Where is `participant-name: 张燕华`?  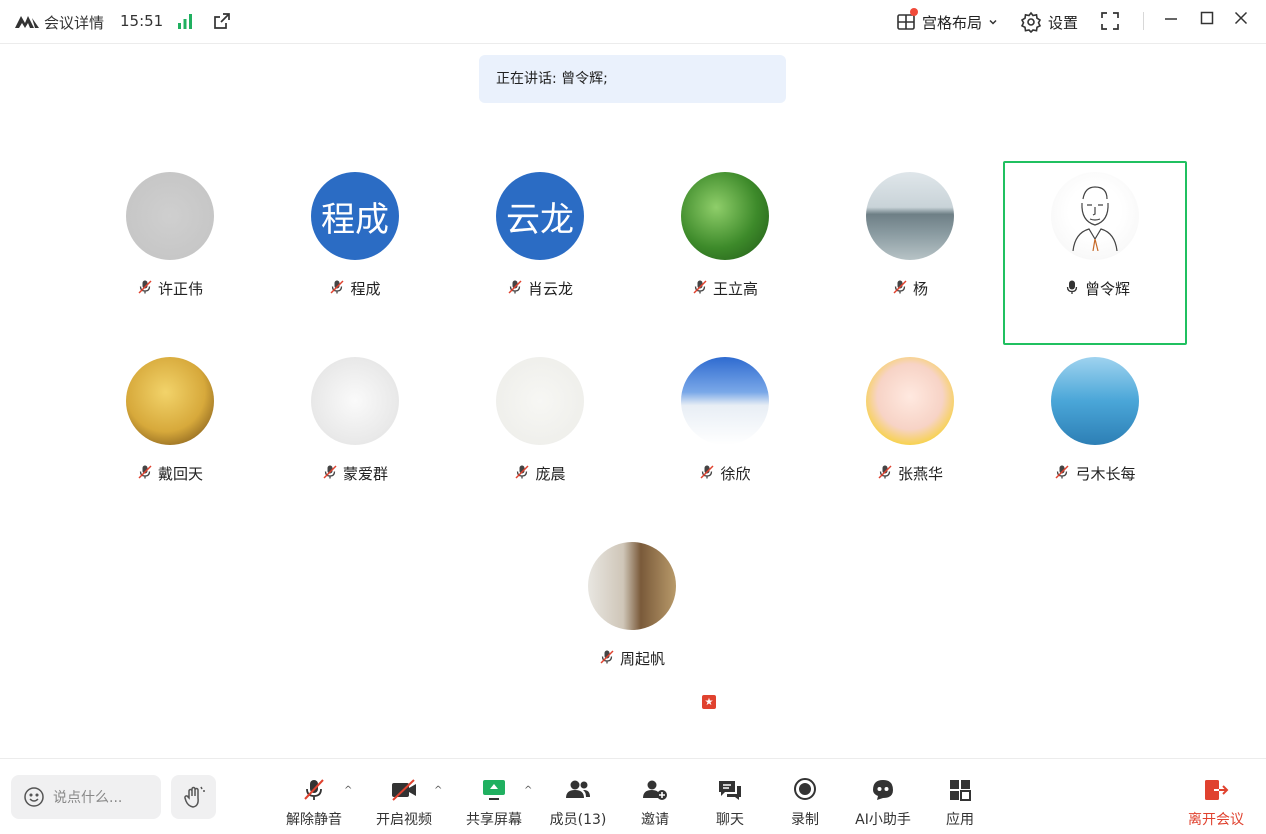 participant-name: 张燕华 is located at coordinates (920, 474).